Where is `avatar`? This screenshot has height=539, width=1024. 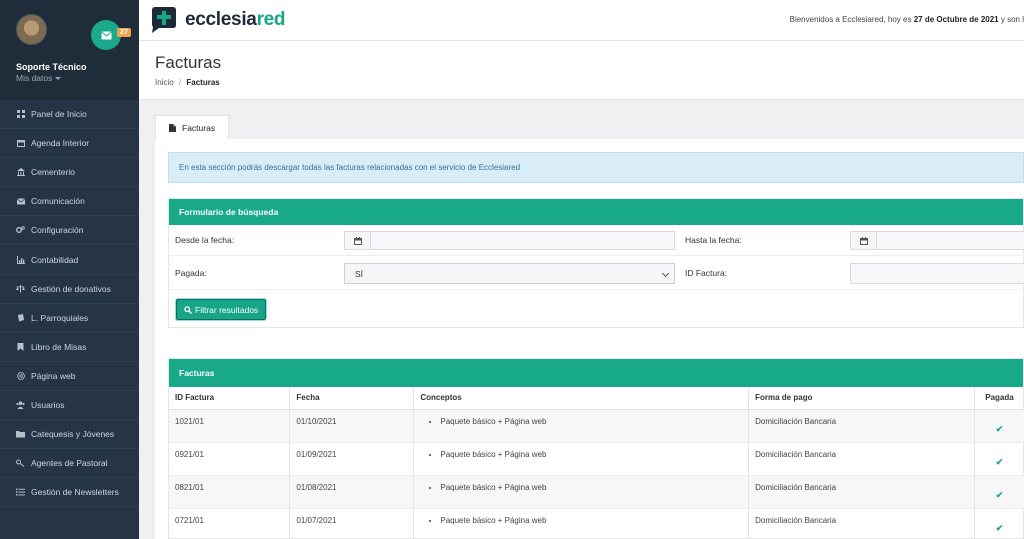 avatar is located at coordinates (31, 29).